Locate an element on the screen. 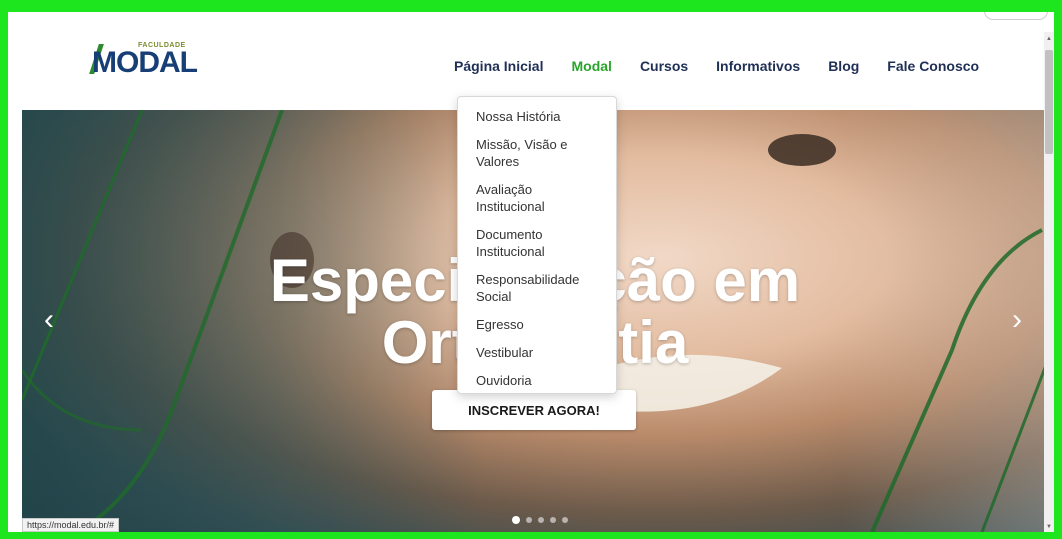  nav-item-pagina-inicial: Página Inicial is located at coordinates (498, 66).